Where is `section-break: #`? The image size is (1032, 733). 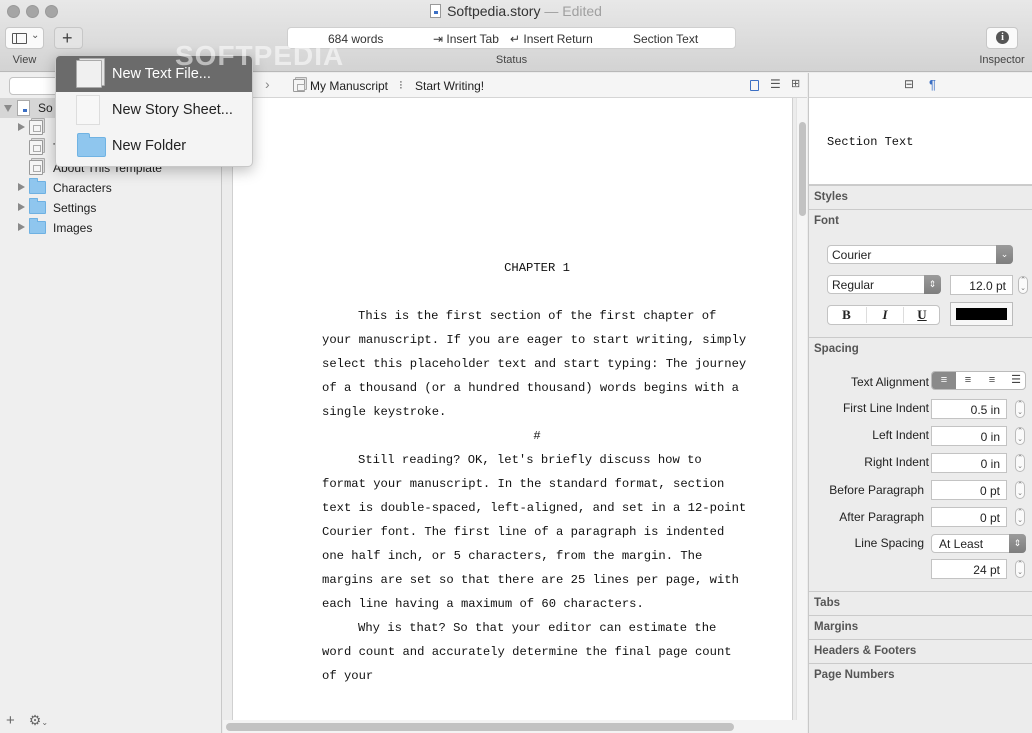
section-break: # is located at coordinates (537, 436).